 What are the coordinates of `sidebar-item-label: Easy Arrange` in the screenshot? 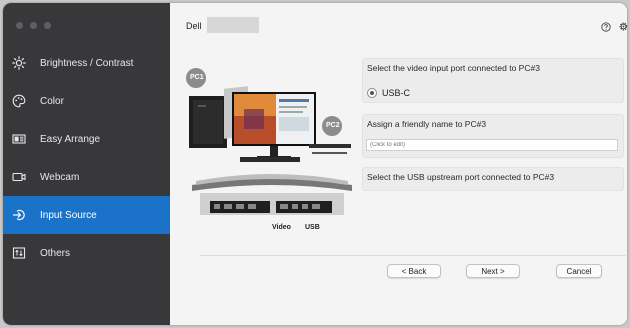 It's located at (70, 139).